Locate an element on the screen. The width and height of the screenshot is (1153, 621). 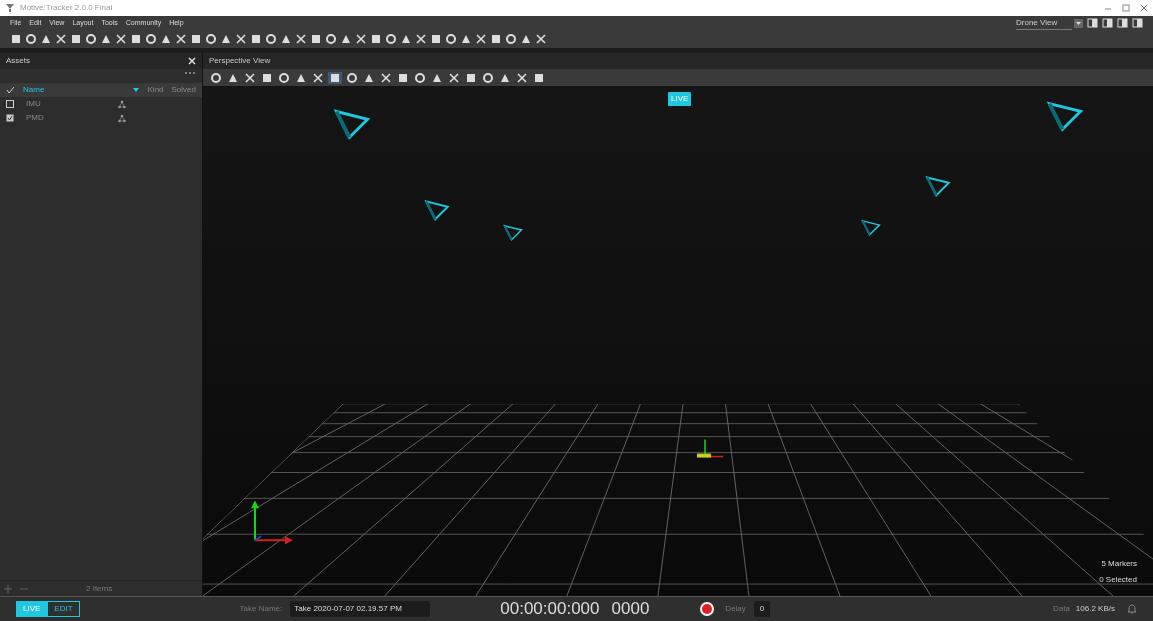
more-options-icon is located at coordinates (190, 73).